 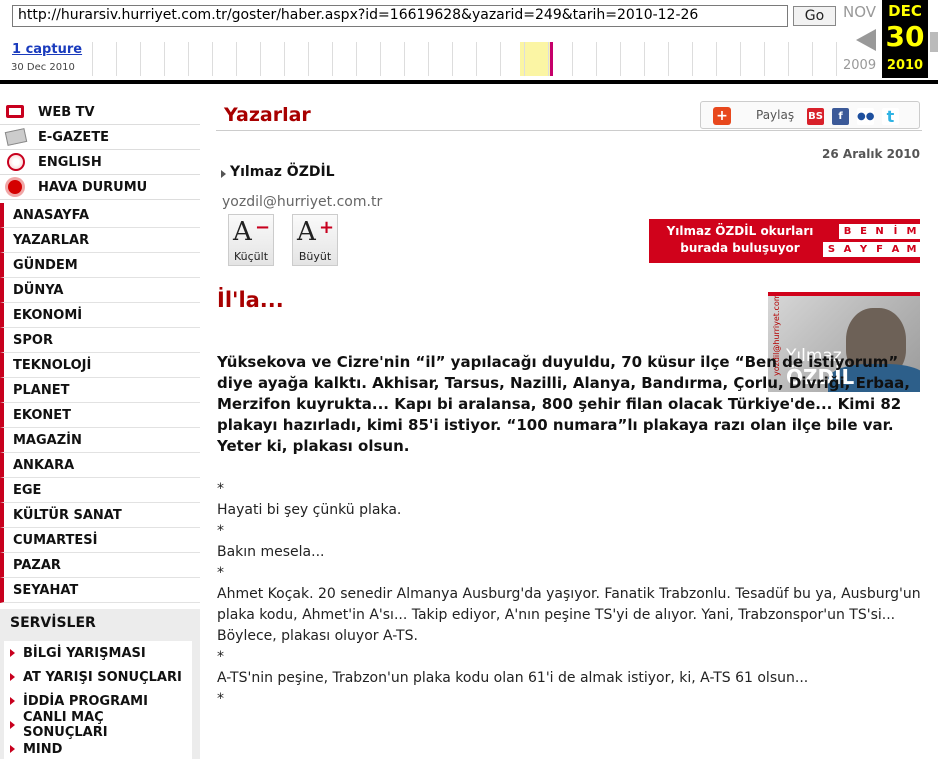 I want to click on nav-item: DÜNYA, so click(x=100, y=290).